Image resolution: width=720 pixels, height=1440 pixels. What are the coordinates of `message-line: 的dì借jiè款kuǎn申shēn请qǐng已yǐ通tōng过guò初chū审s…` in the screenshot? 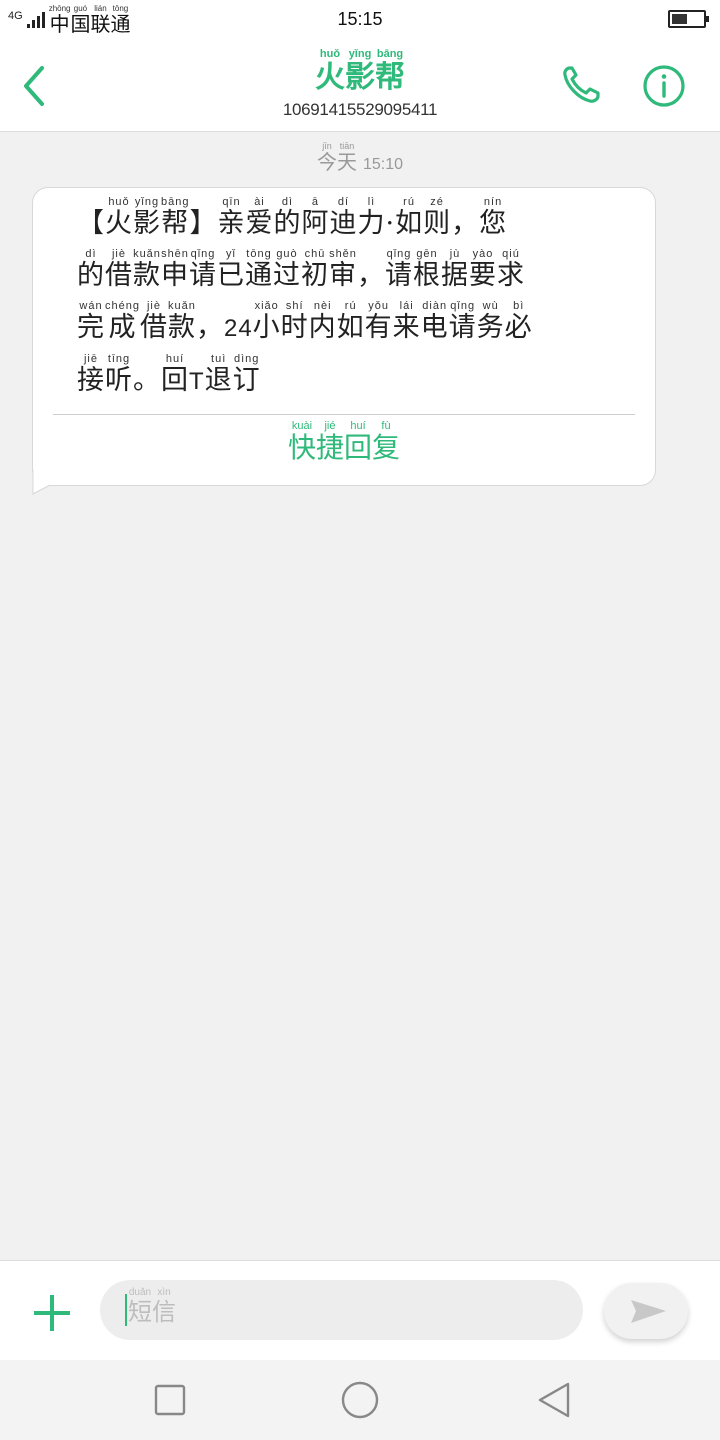 It's located at (301, 270).